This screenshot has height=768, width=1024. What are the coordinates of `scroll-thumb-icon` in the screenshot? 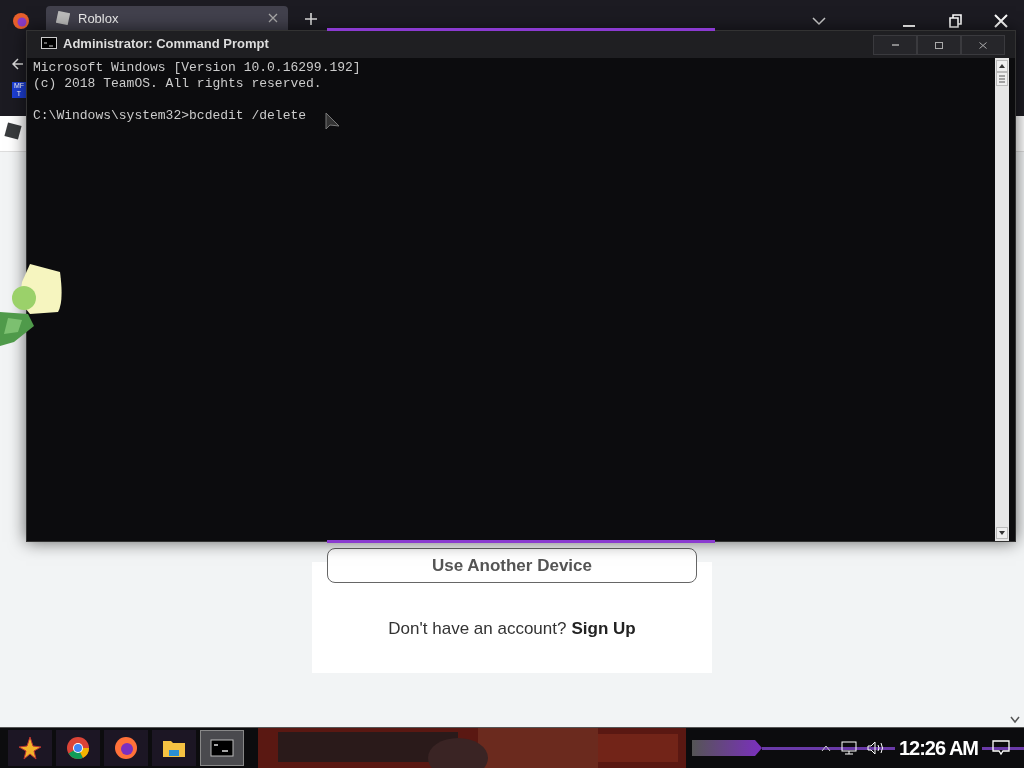 It's located at (1002, 79).